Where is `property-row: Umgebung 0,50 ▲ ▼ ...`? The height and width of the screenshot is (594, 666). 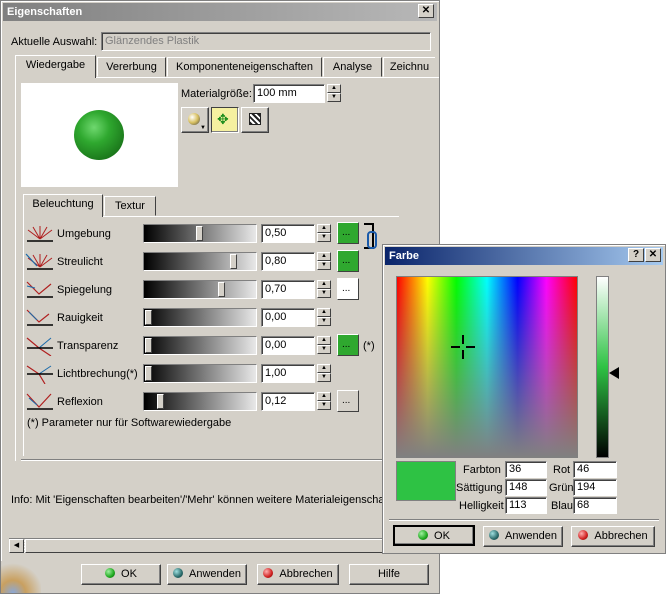 property-row: Umgebung 0,50 ▲ ▼ ... is located at coordinates (215, 235).